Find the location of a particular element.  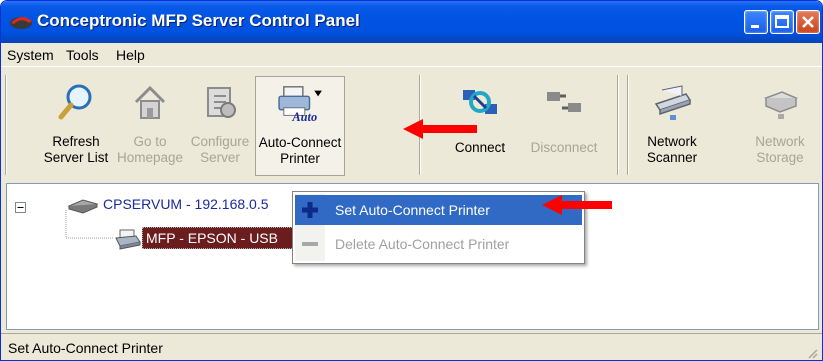

printer-icon is located at coordinates (128, 239).